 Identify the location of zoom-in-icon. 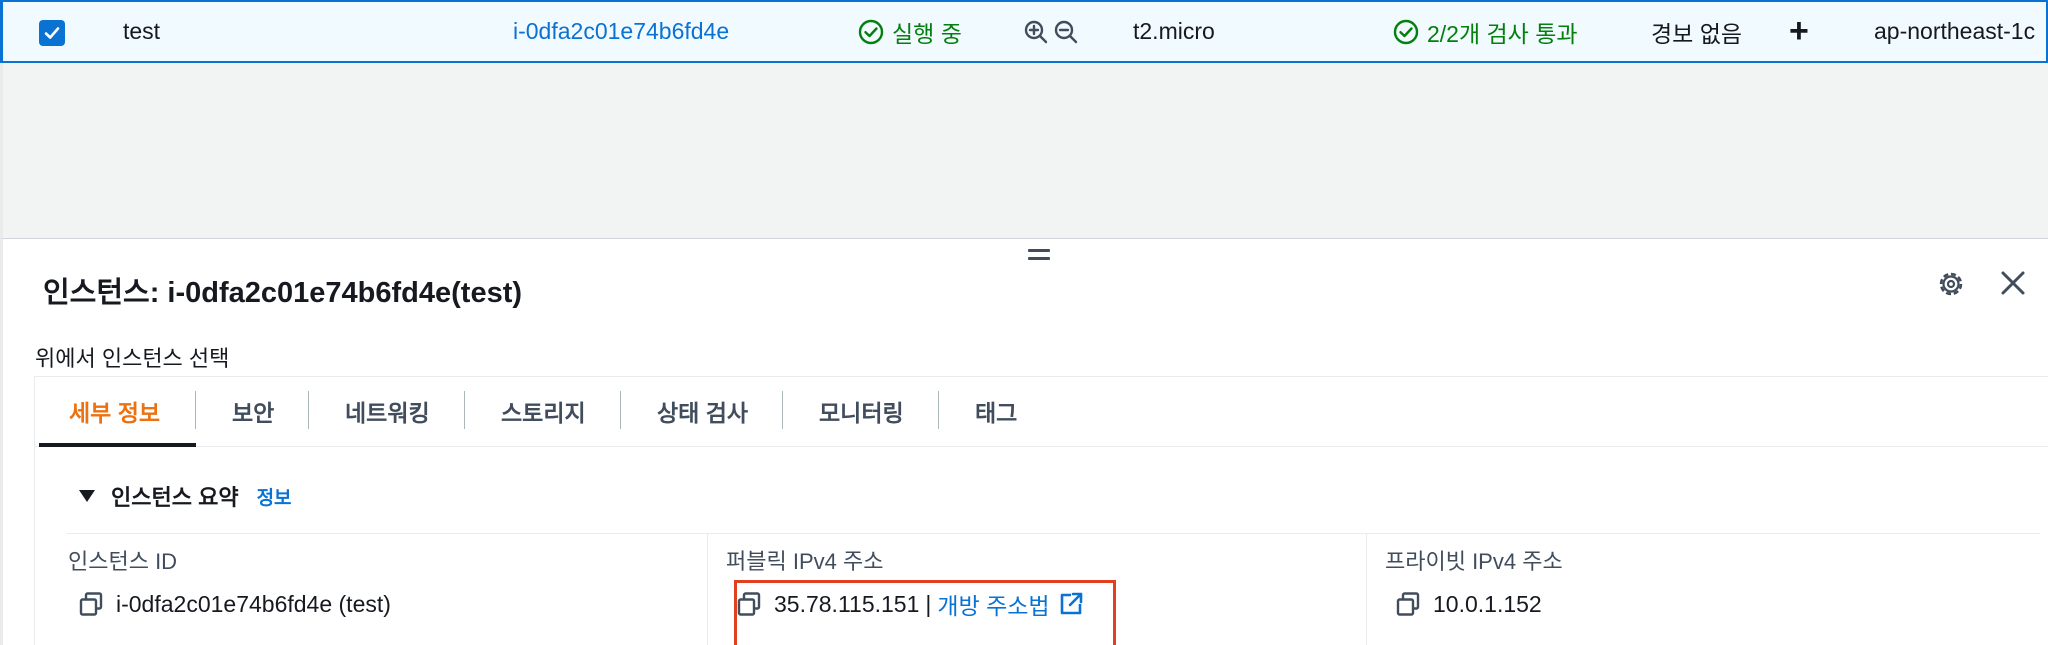
(1036, 32).